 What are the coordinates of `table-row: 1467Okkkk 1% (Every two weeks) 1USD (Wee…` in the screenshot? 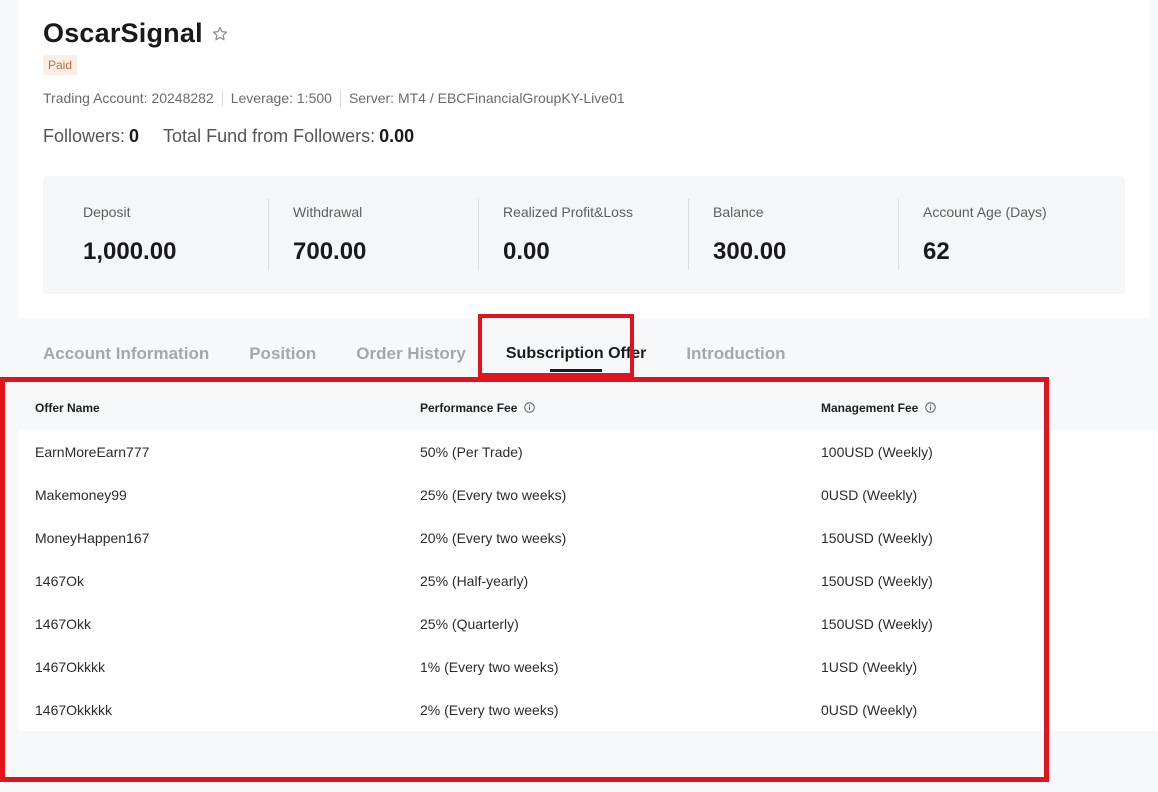 It's located at (588, 666).